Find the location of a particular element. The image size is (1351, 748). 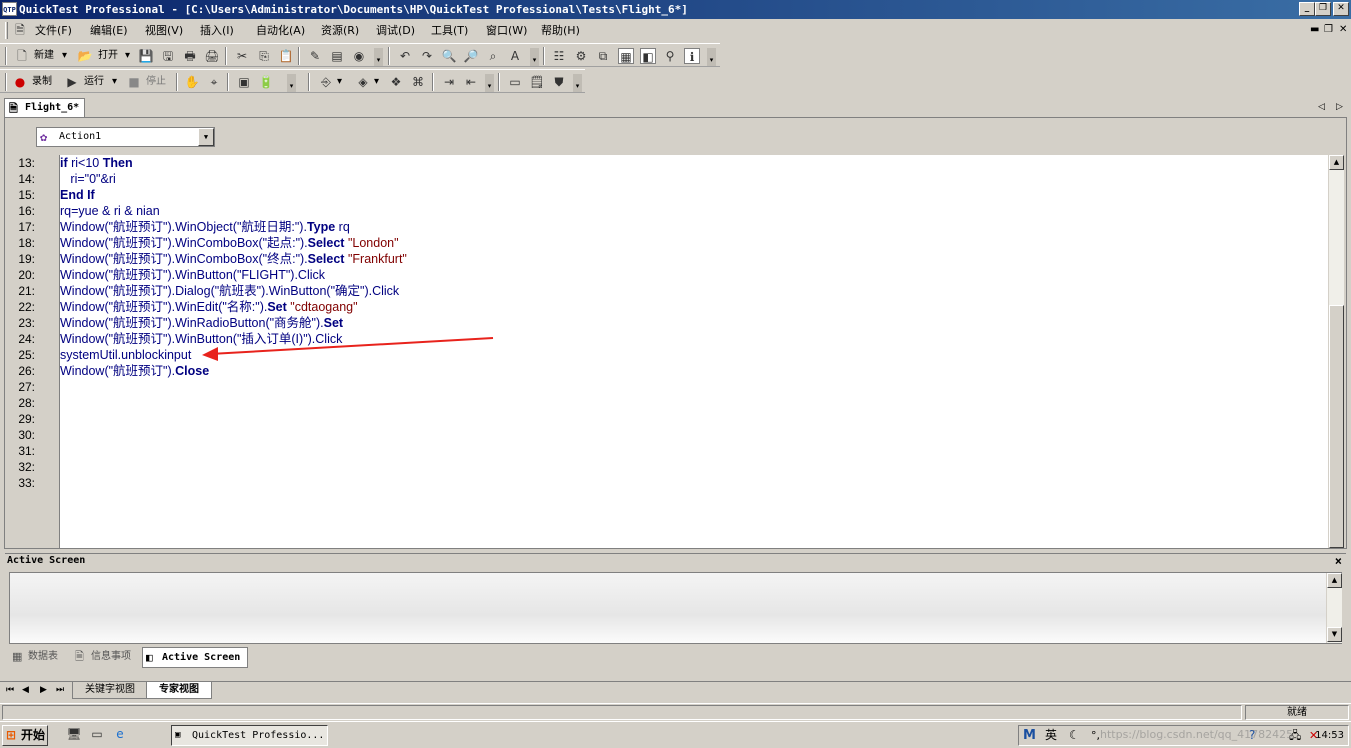

record-icon: ● is located at coordinates (20, 82).